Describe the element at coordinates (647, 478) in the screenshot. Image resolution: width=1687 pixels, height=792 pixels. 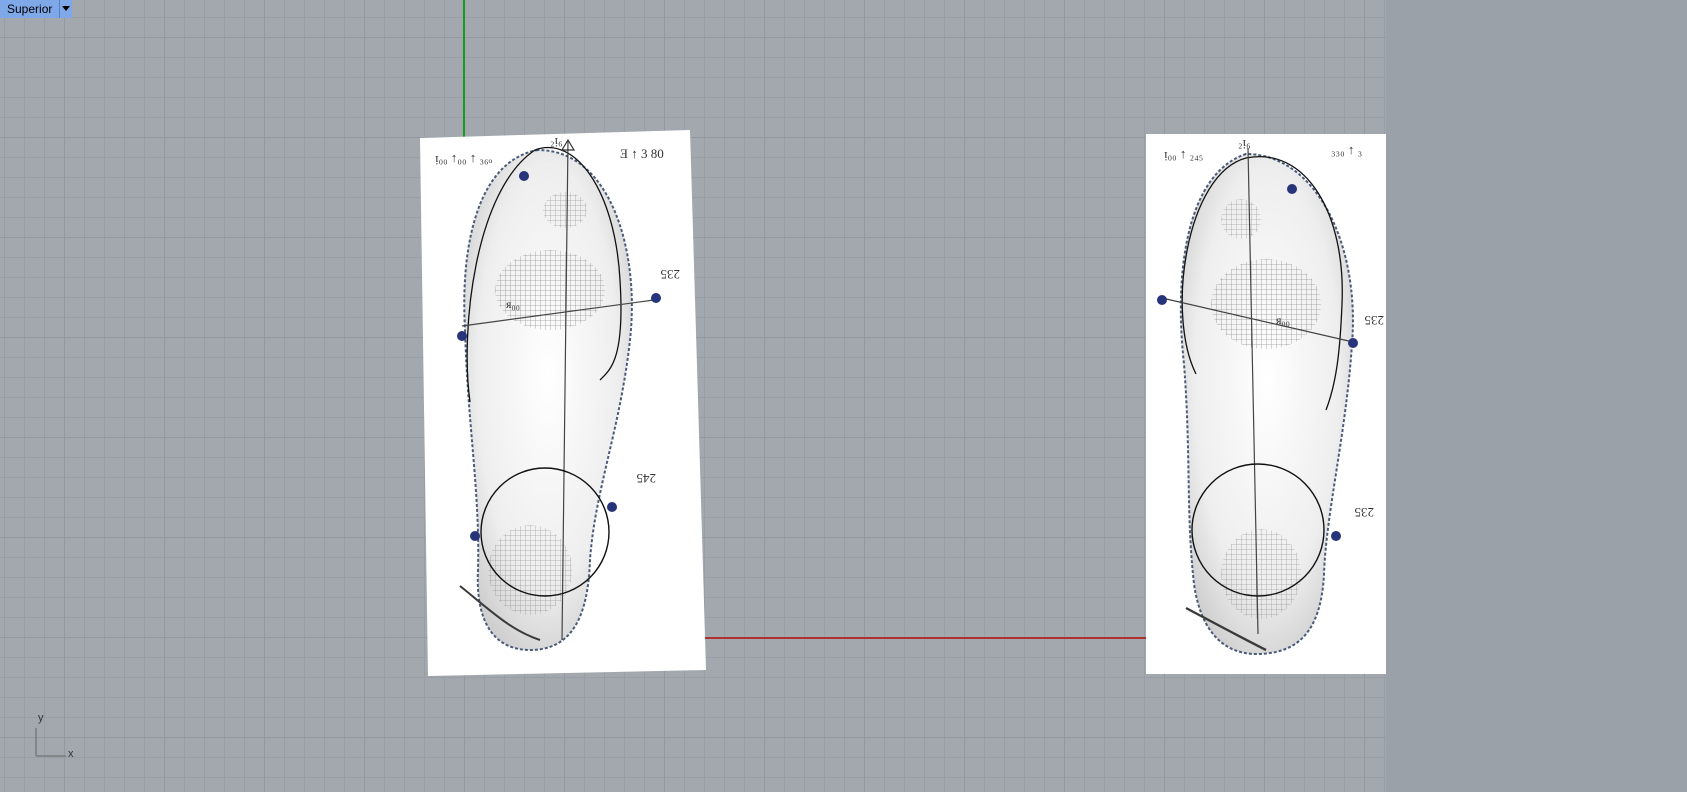
I see `annotation-side-lower: 245` at that location.